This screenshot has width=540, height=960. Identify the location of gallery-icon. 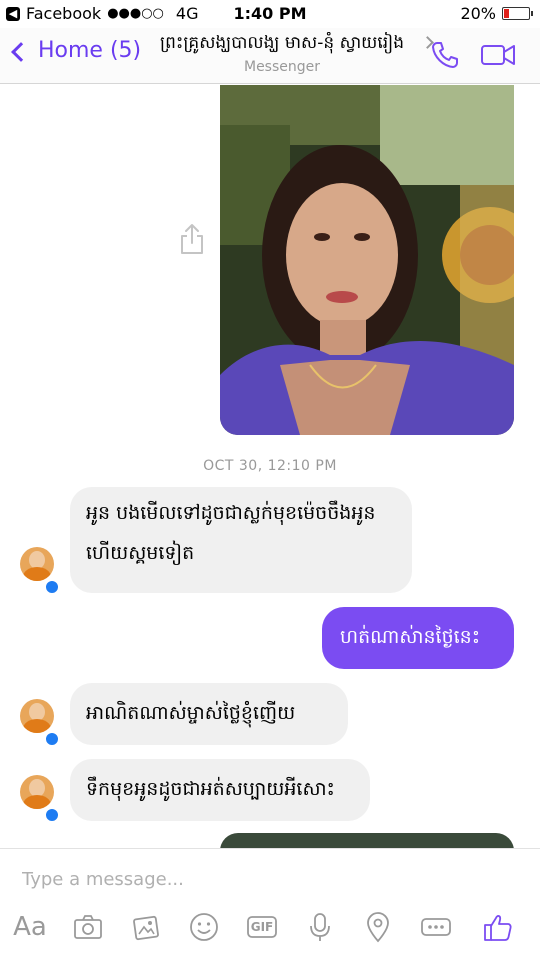
(146, 928).